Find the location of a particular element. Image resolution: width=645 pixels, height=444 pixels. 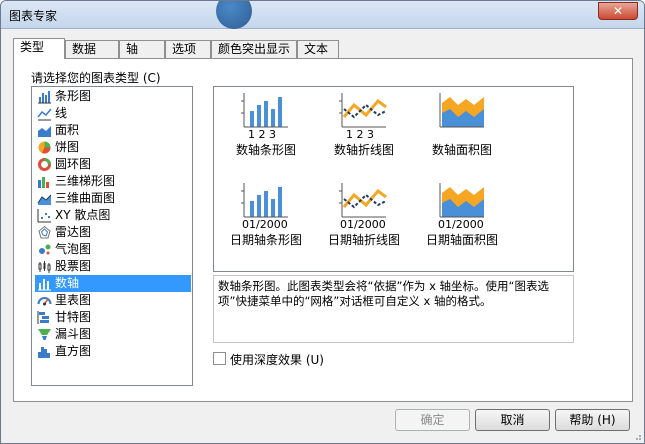

3d-surface-chart-icon is located at coordinates (44, 199).